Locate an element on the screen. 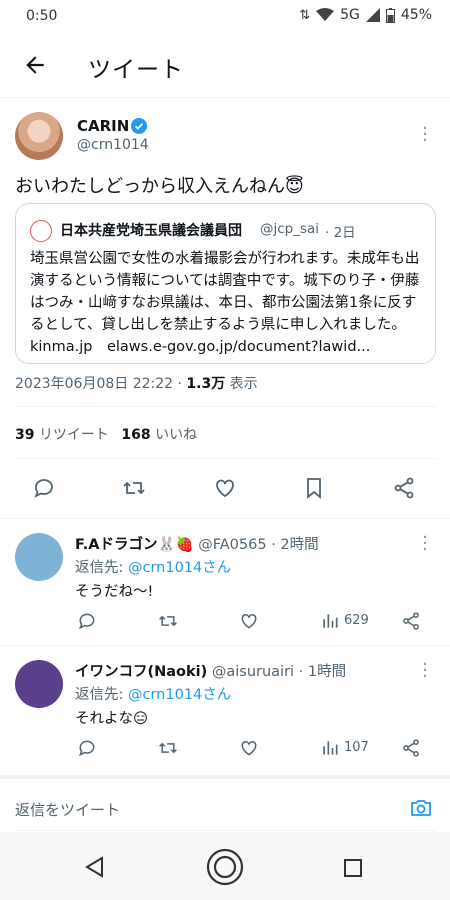 This screenshot has height=900, width=450. reply-time: · 1時間 is located at coordinates (322, 672).